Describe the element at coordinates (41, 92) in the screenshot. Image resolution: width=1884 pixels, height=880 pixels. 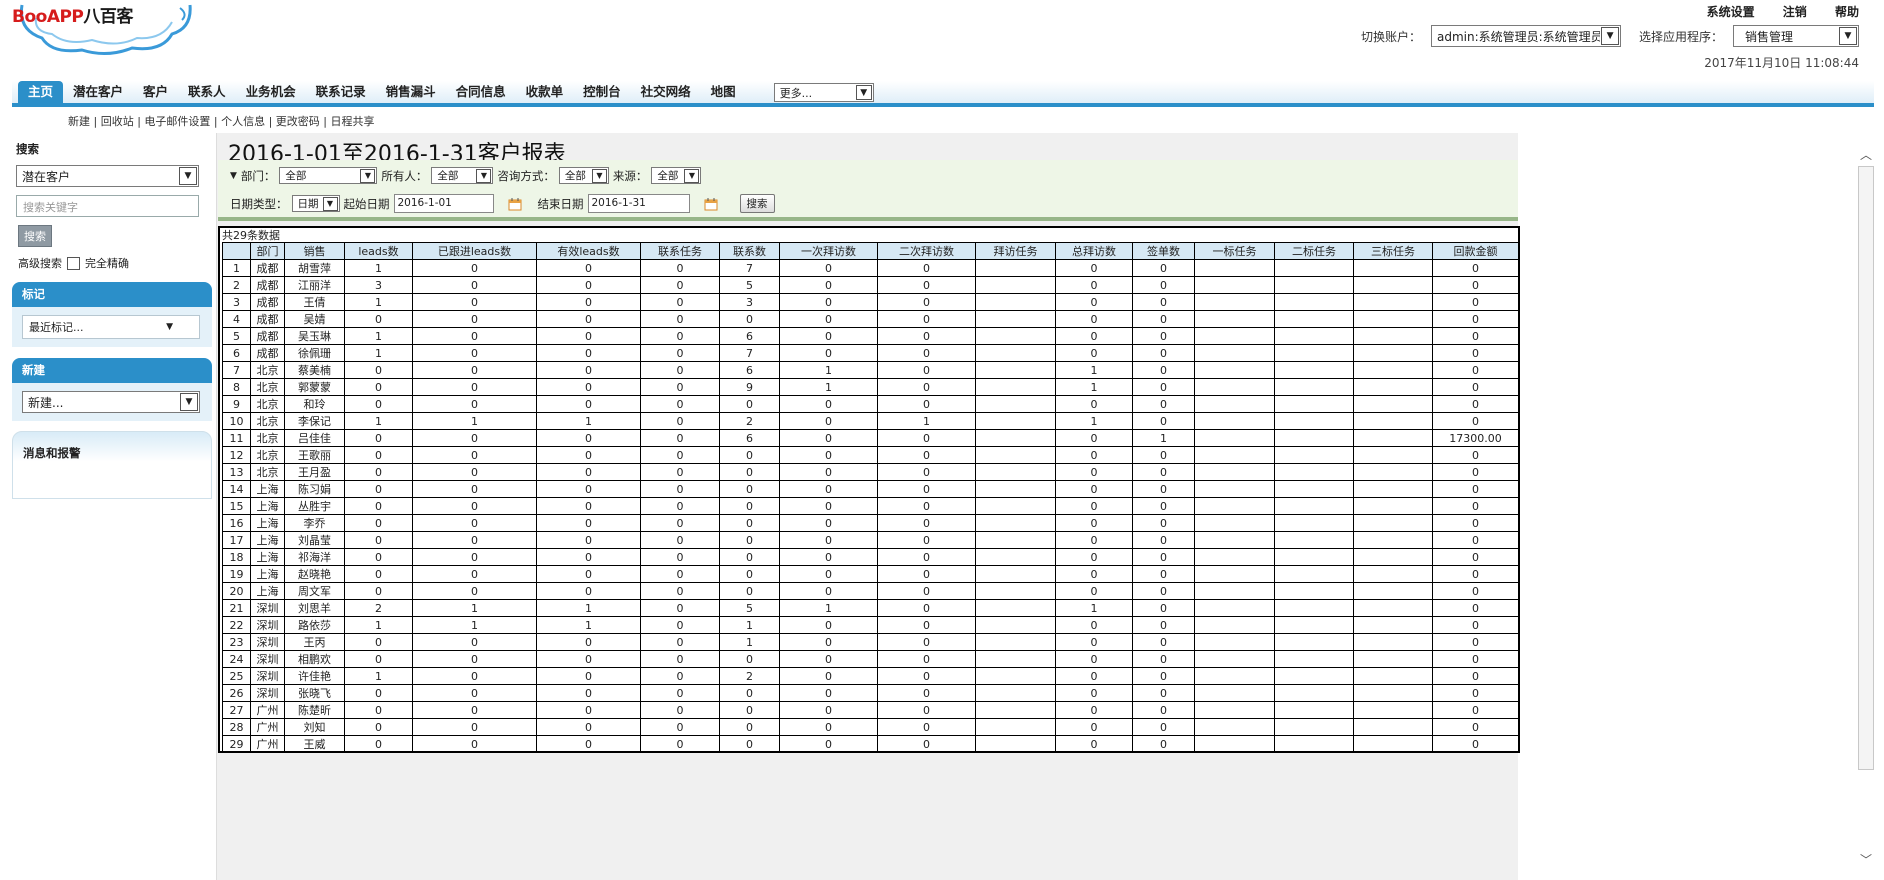
I see `tab-home: 主页` at that location.